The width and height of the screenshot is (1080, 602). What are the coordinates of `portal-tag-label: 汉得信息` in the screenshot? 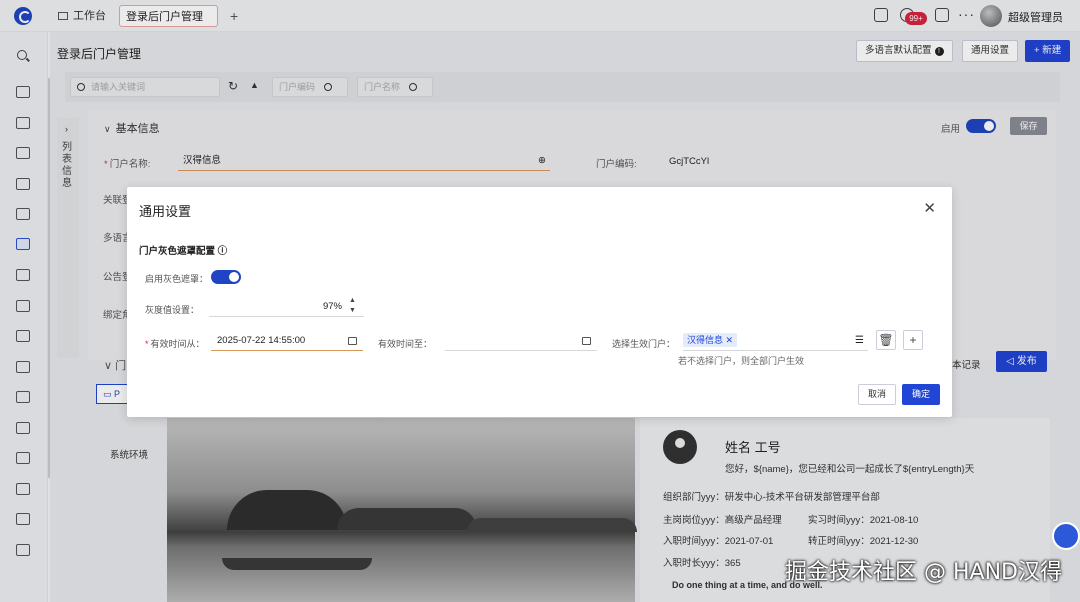 It's located at (705, 340).